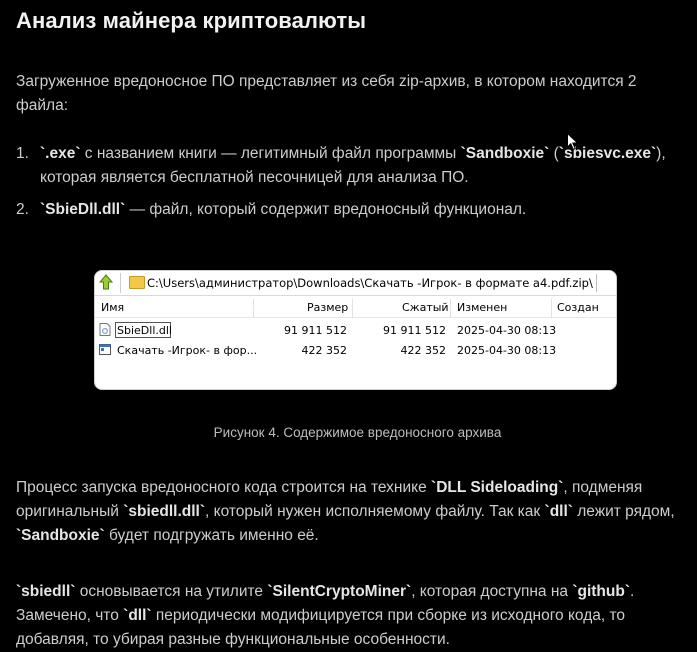  I want to click on column-header-row: Имя Размер Сжатый Изменен Создан, so click(355, 307).